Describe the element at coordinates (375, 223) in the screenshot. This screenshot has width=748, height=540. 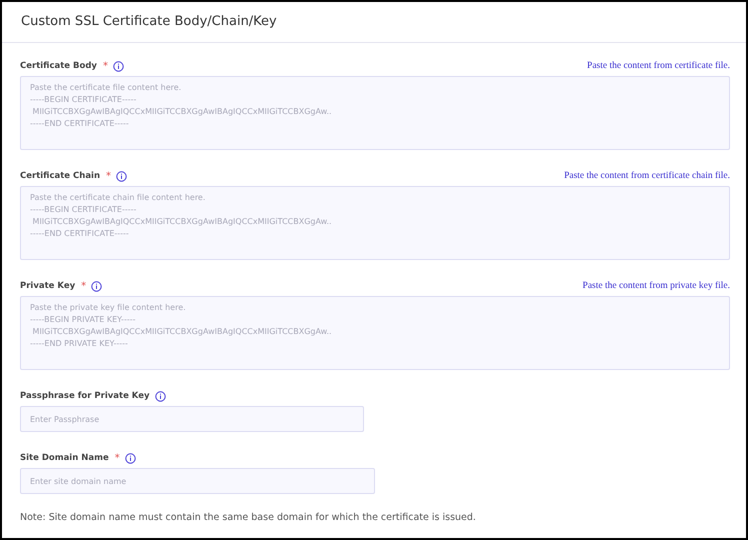
I see `text-area: Paste the certificate chain file content here. -----BEGIN CERTIFICATE----- MIIGiTCCBXGgAwIBAgIQCCxMIIGiTCCBXGgAwIBAgIQCCxMIIGiTCCBXGgAw.. -----END CERTIFICATE-----` at that location.